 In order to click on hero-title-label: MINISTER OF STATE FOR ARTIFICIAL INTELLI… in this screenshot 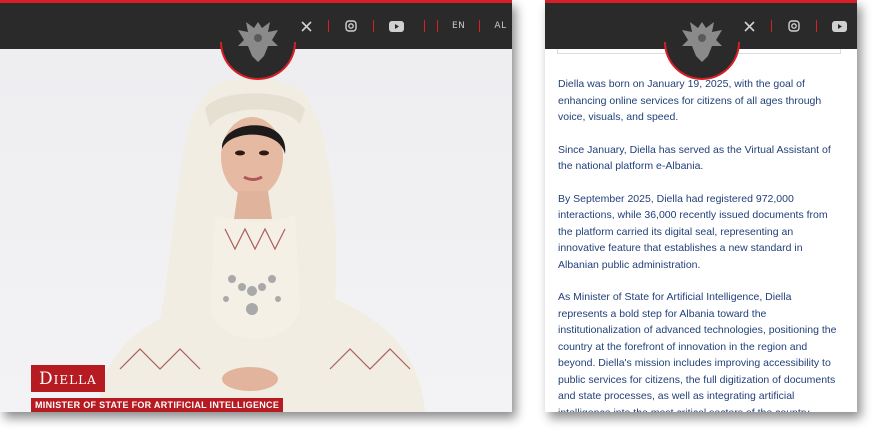, I will do `click(157, 405)`.